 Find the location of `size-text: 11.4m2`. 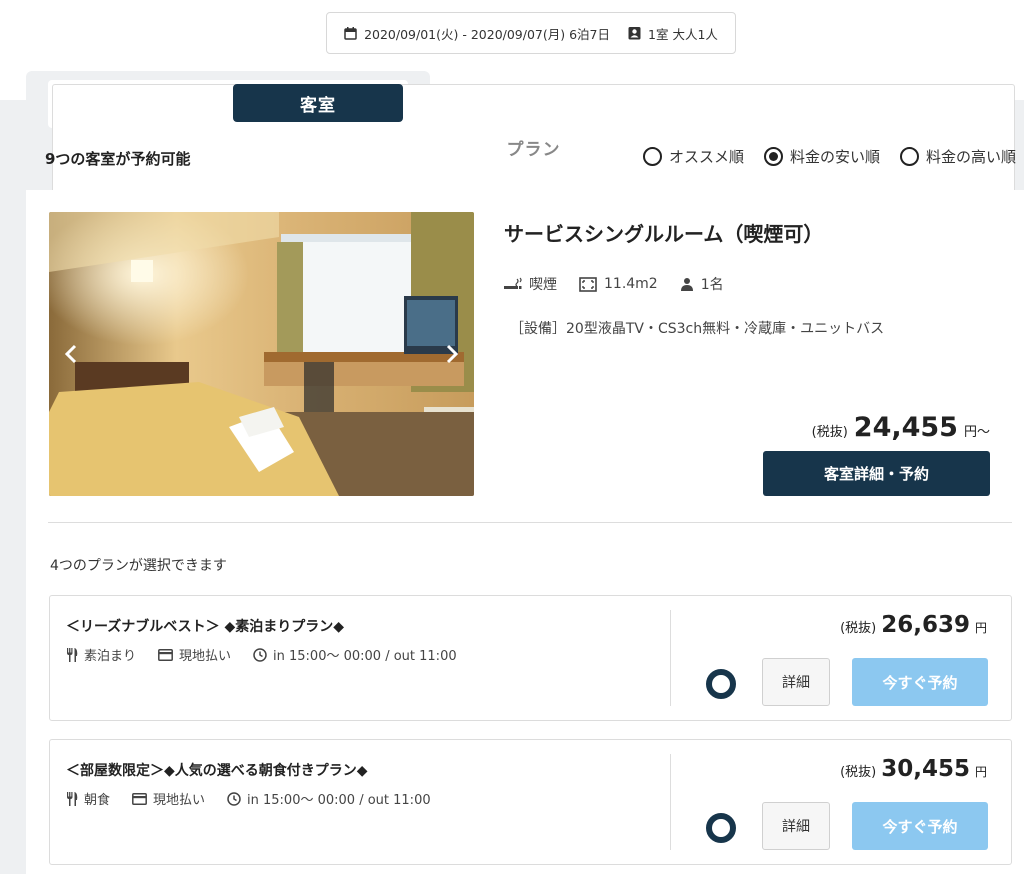

size-text: 11.4m2 is located at coordinates (631, 284).